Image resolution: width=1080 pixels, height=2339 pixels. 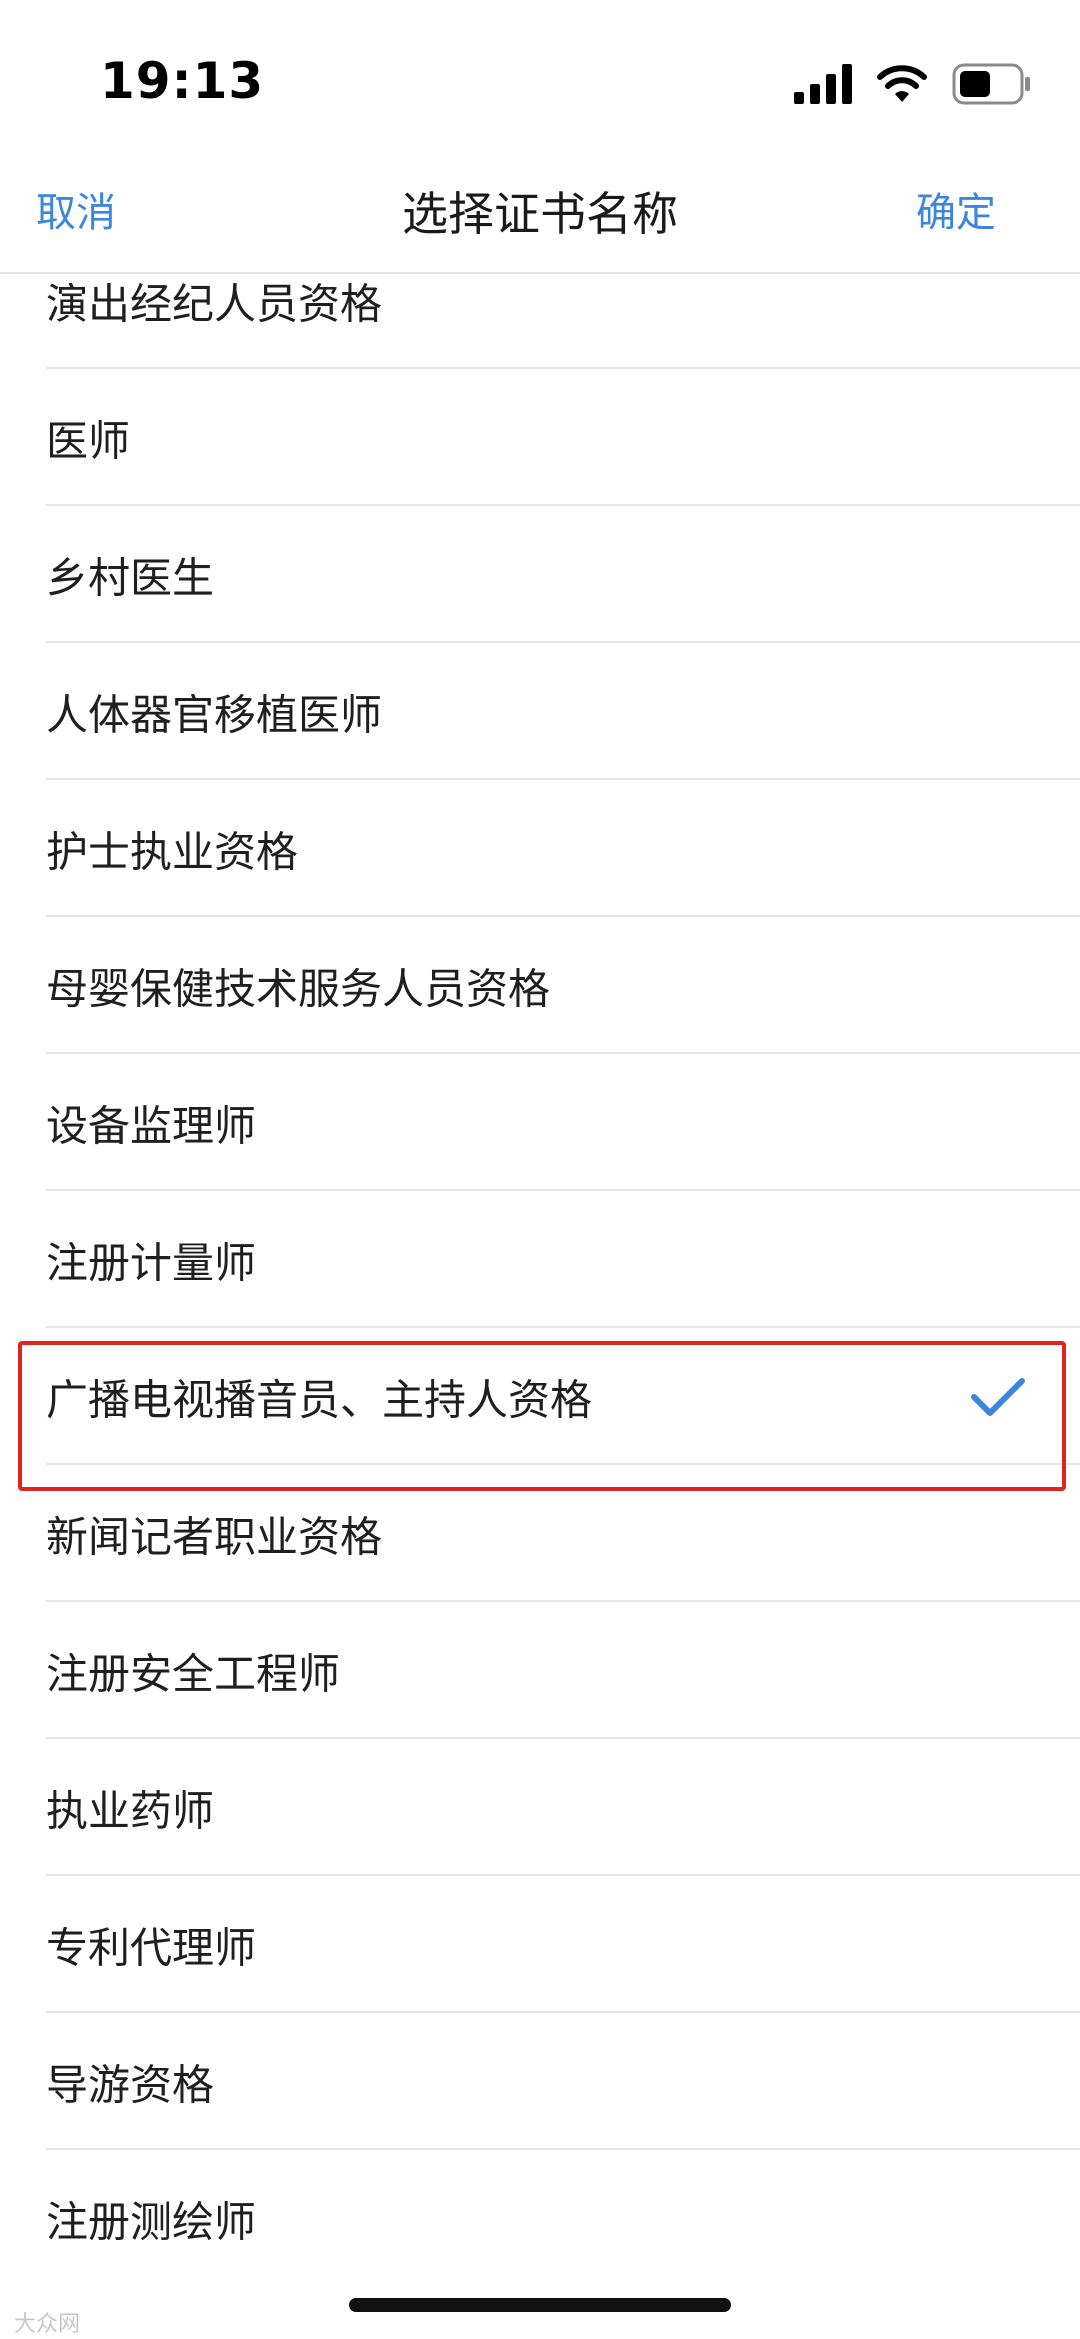 What do you see at coordinates (151, 1947) in the screenshot?
I see `list-item-label: 专利代理师` at bounding box center [151, 1947].